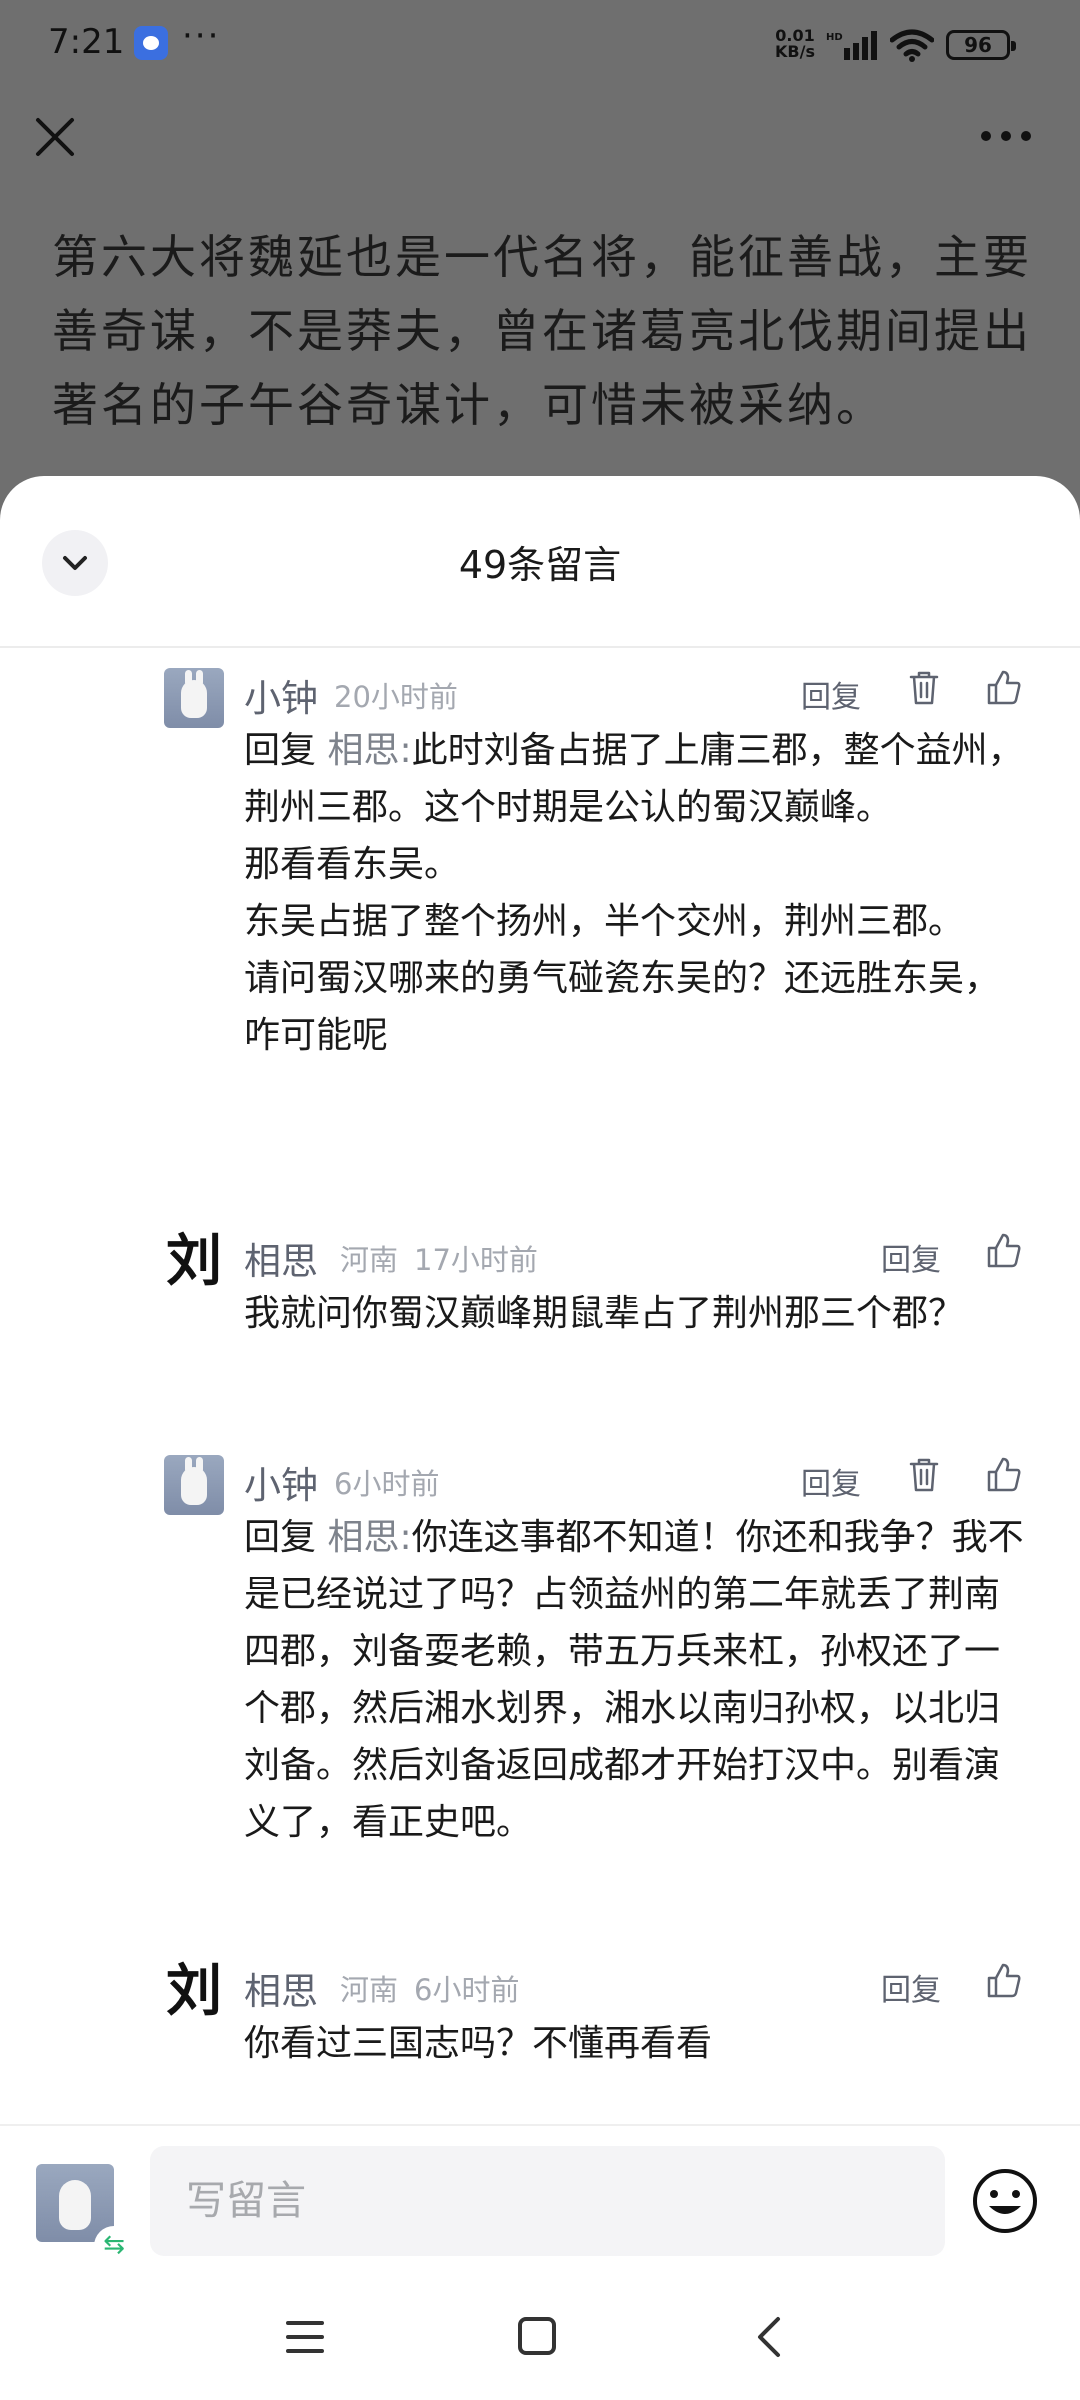 This screenshot has width=1080, height=2400. Describe the element at coordinates (622, 1007) in the screenshot. I see `comment-paragraph: 请问蜀汉哪来的勇气碰瓷东吴的？还远胜东吴，咋可能呢` at that location.